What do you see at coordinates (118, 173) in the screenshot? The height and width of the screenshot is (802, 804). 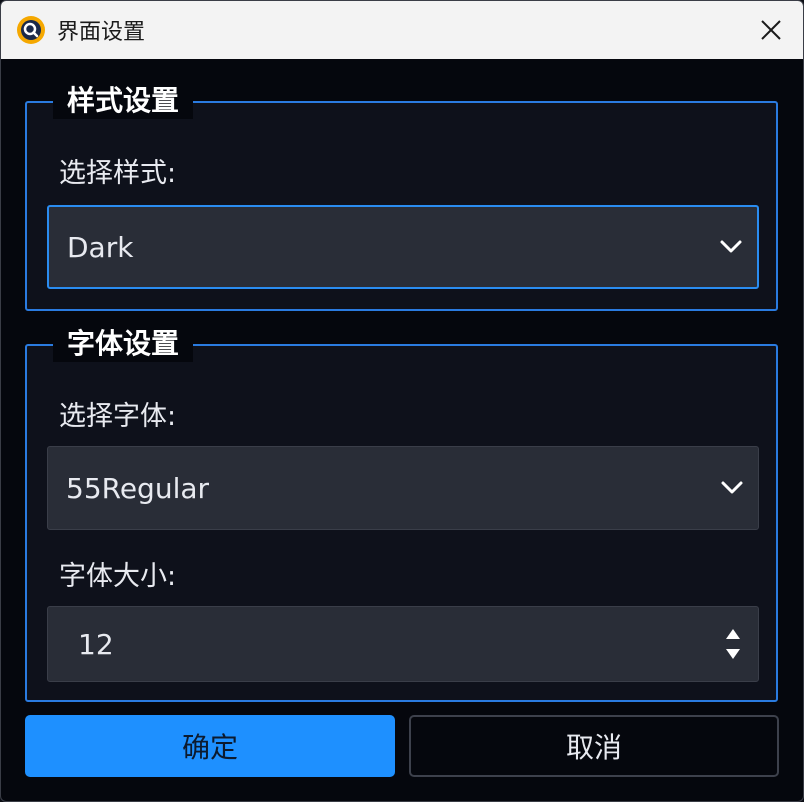 I see `style-select-label: 选择样式:` at bounding box center [118, 173].